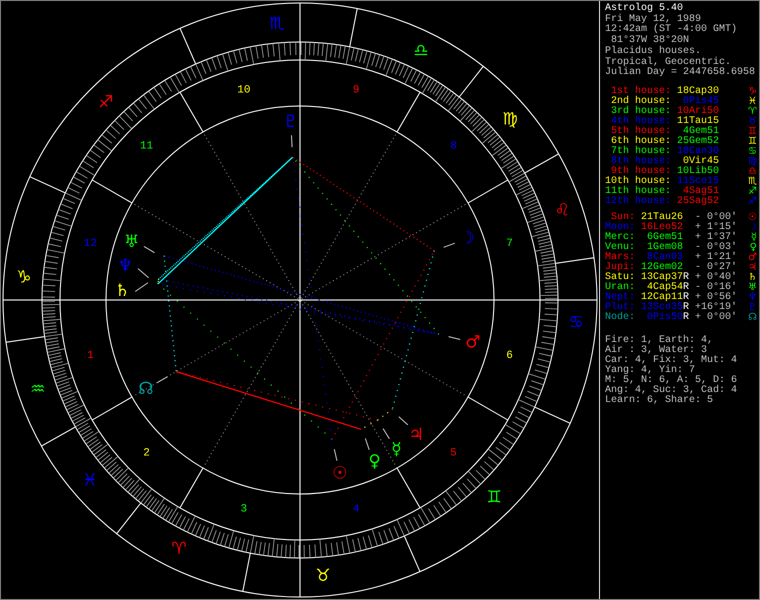  What do you see at coordinates (698, 171) in the screenshot?
I see `house-cusp-position: 10Lib50` at bounding box center [698, 171].